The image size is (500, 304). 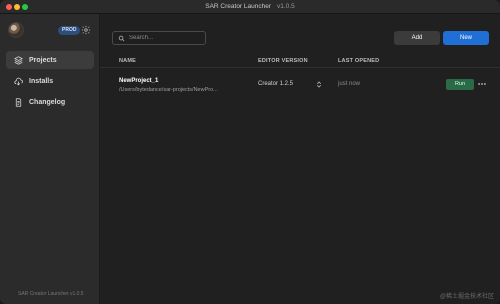 I want to click on title-bar: SAR Creator Launcher v1.0.5, so click(x=250, y=7).